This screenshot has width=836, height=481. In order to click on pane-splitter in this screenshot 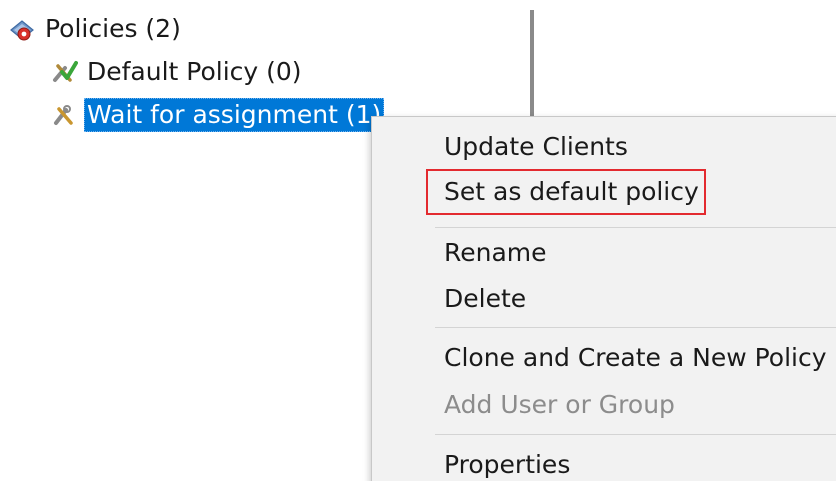, I will do `click(532, 65)`.